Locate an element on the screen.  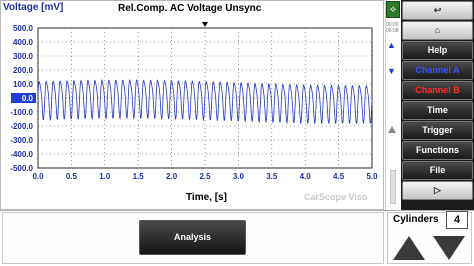
play-button: ▷ is located at coordinates (437, 190).